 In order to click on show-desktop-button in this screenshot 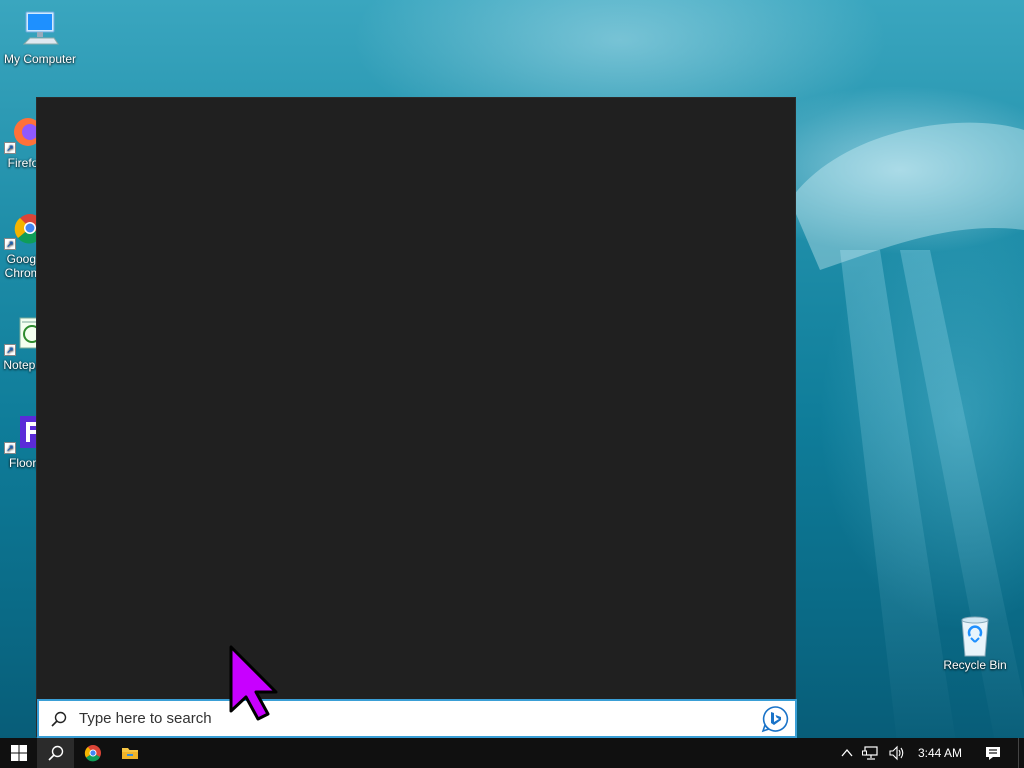, I will do `click(1021, 753)`.